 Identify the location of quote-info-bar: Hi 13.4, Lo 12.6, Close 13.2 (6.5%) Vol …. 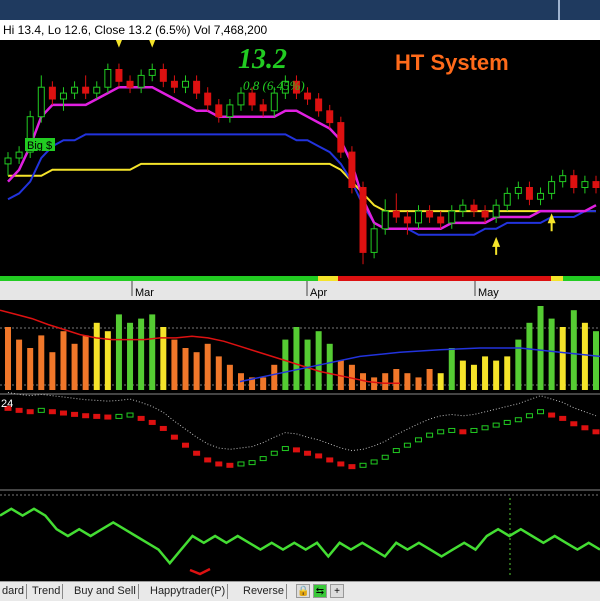
(300, 30).